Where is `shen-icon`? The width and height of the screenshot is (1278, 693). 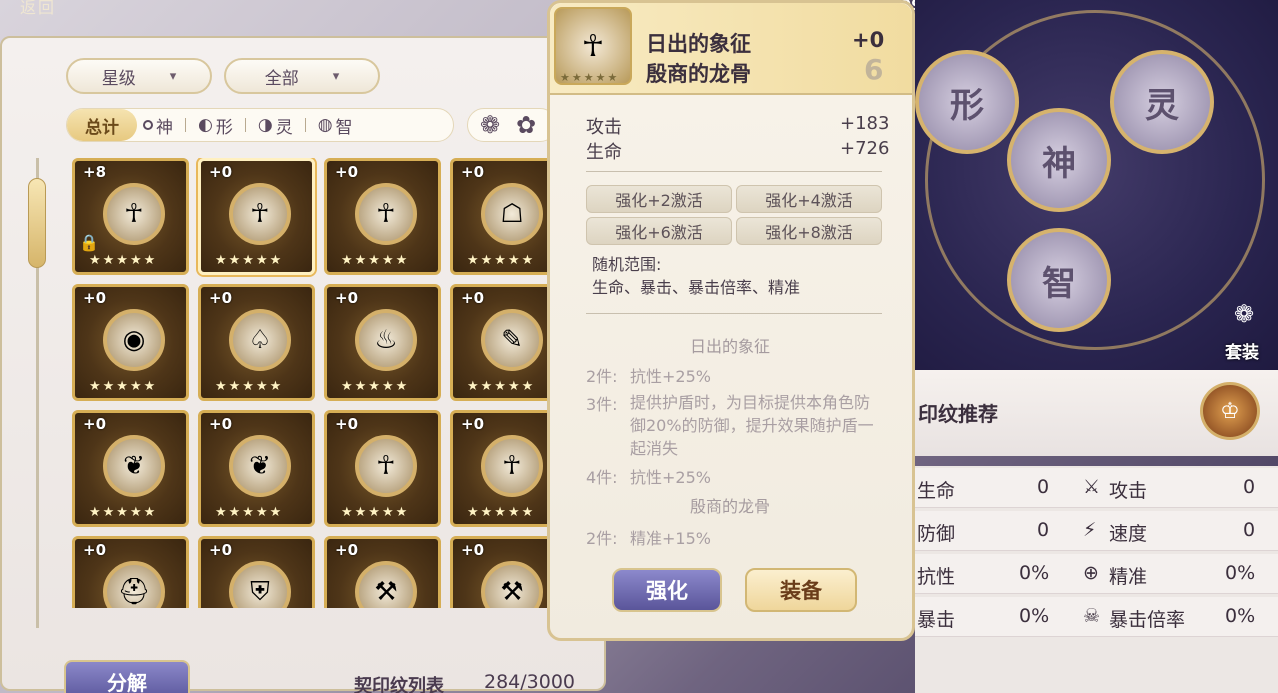
shen-icon is located at coordinates (148, 125).